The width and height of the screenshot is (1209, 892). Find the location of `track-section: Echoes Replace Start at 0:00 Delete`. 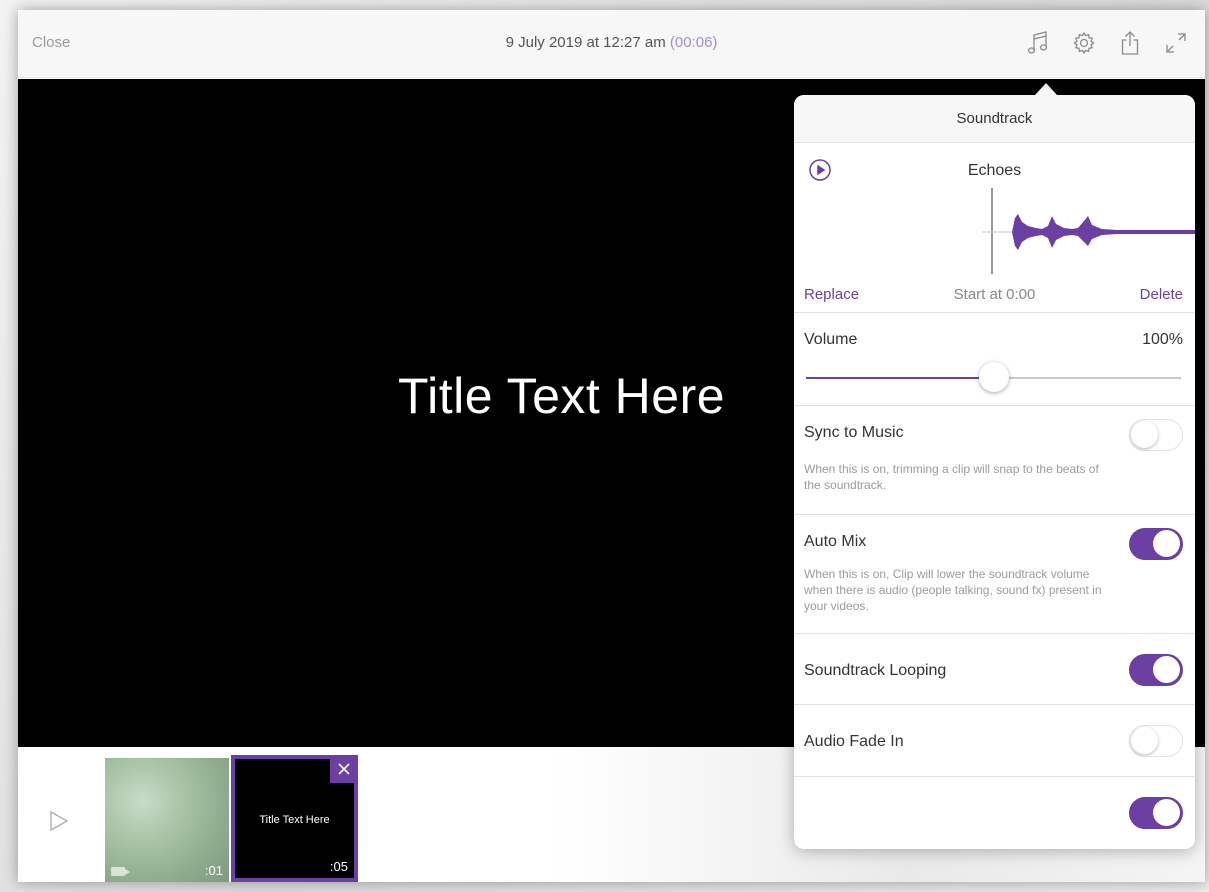

track-section: Echoes Replace Start at 0:00 Delete is located at coordinates (994, 228).